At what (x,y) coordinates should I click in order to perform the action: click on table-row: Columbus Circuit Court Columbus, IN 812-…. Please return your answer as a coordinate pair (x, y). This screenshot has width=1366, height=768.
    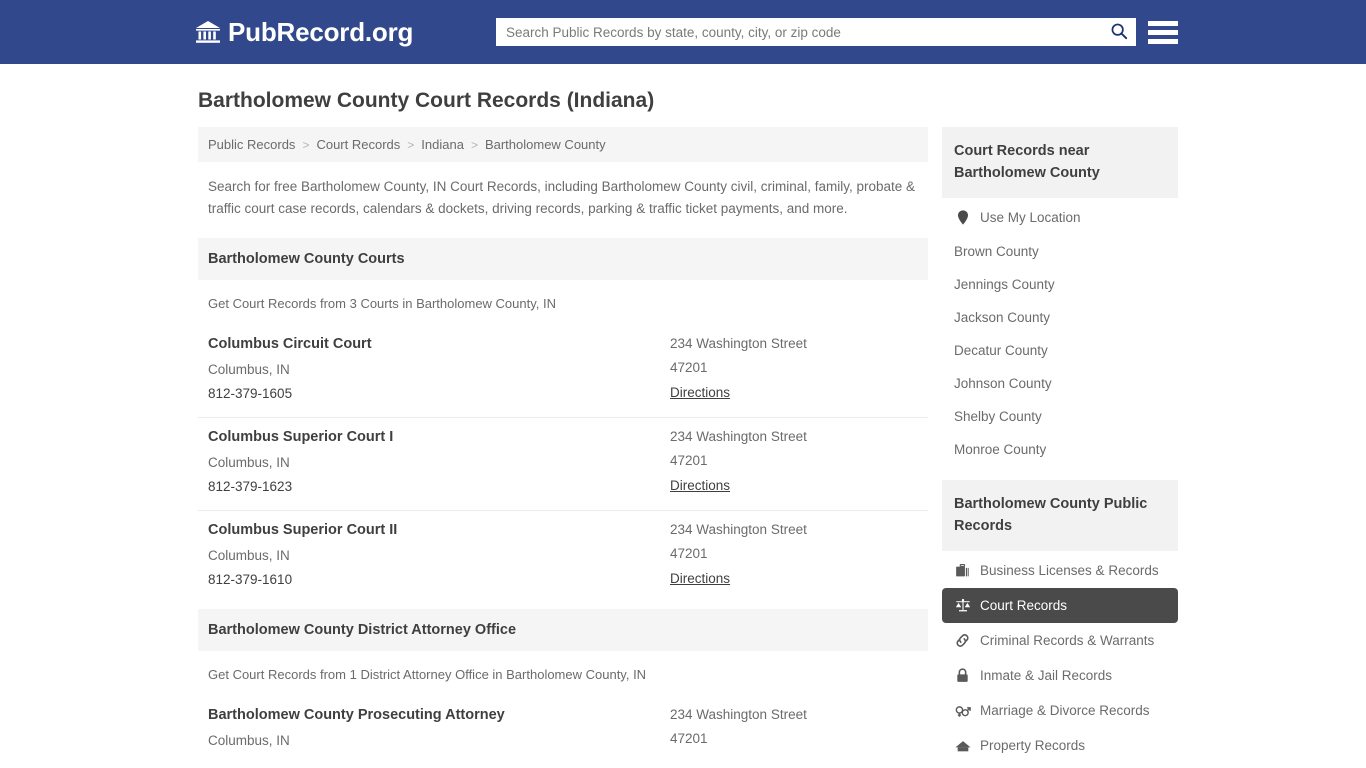
    Looking at the image, I should click on (563, 371).